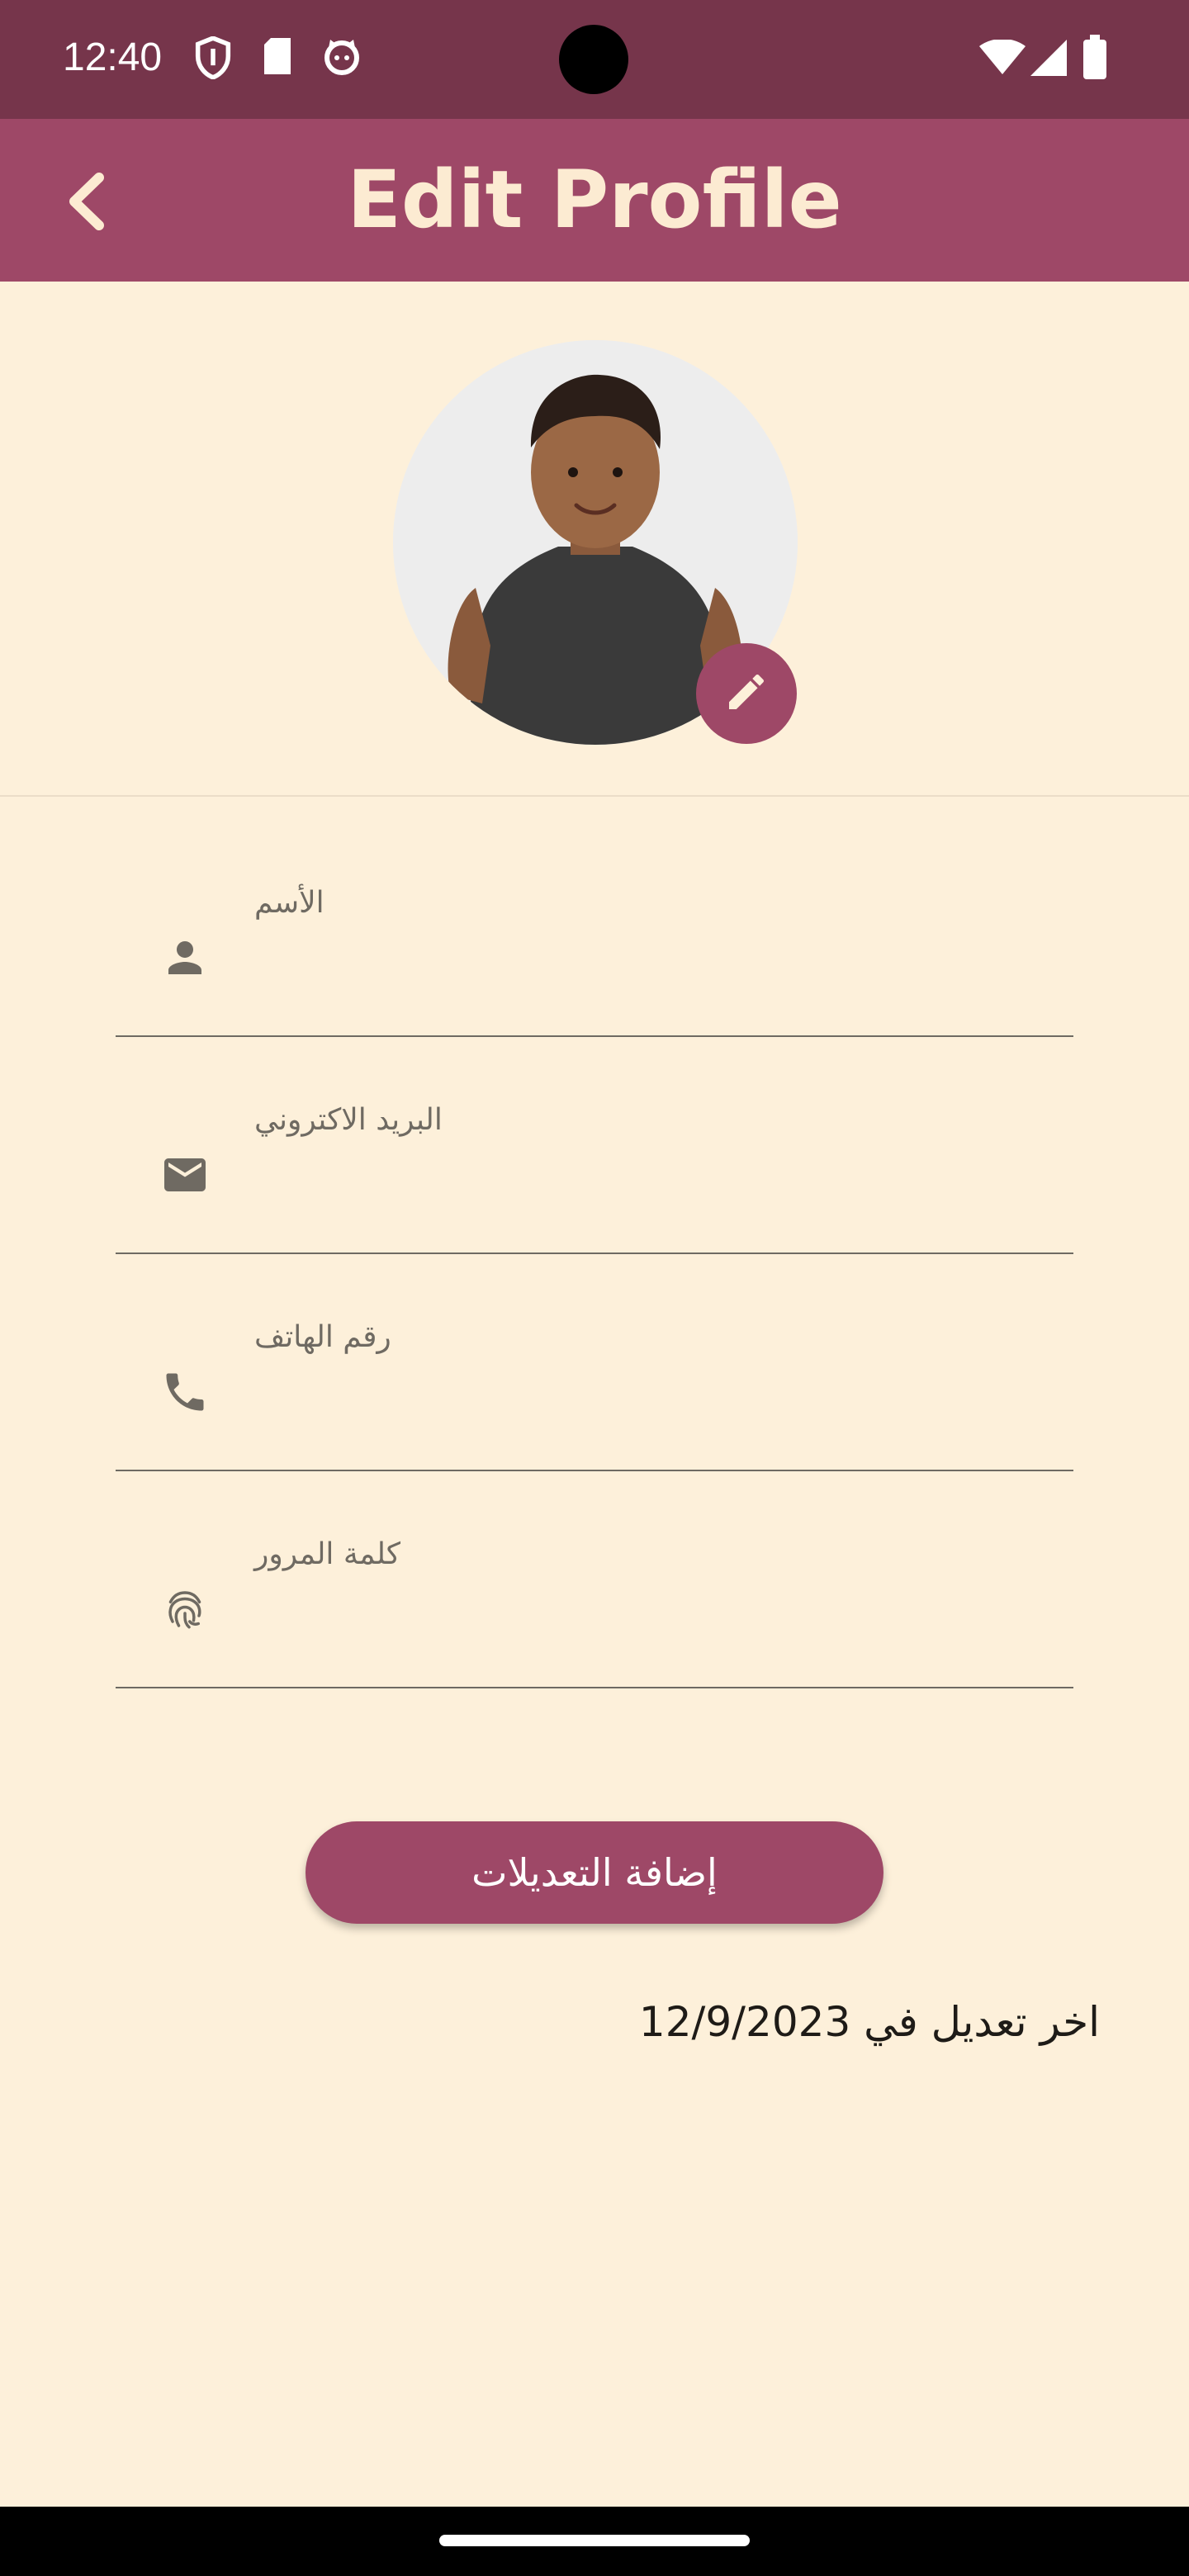  I want to click on mail-icon, so click(185, 1175).